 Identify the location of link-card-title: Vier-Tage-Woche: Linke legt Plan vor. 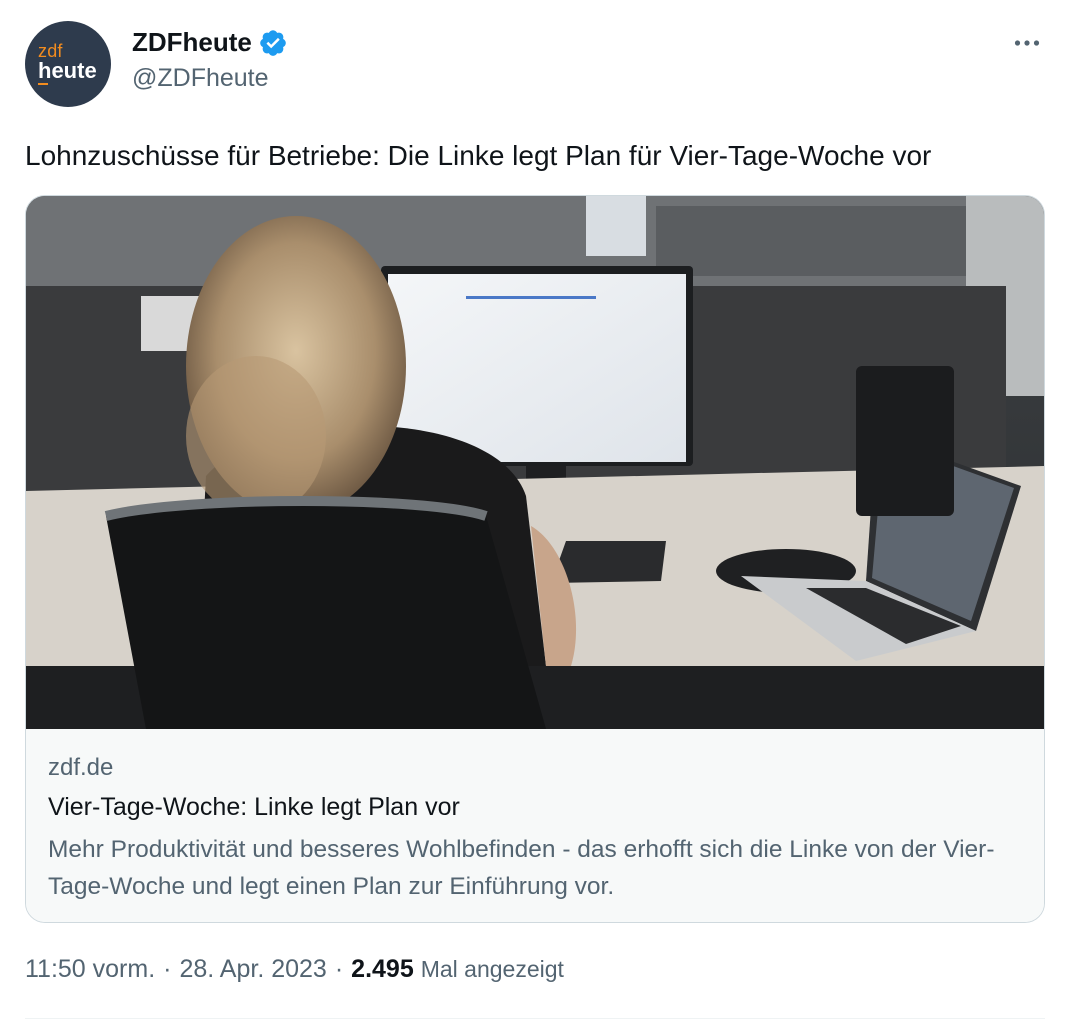
(254, 807).